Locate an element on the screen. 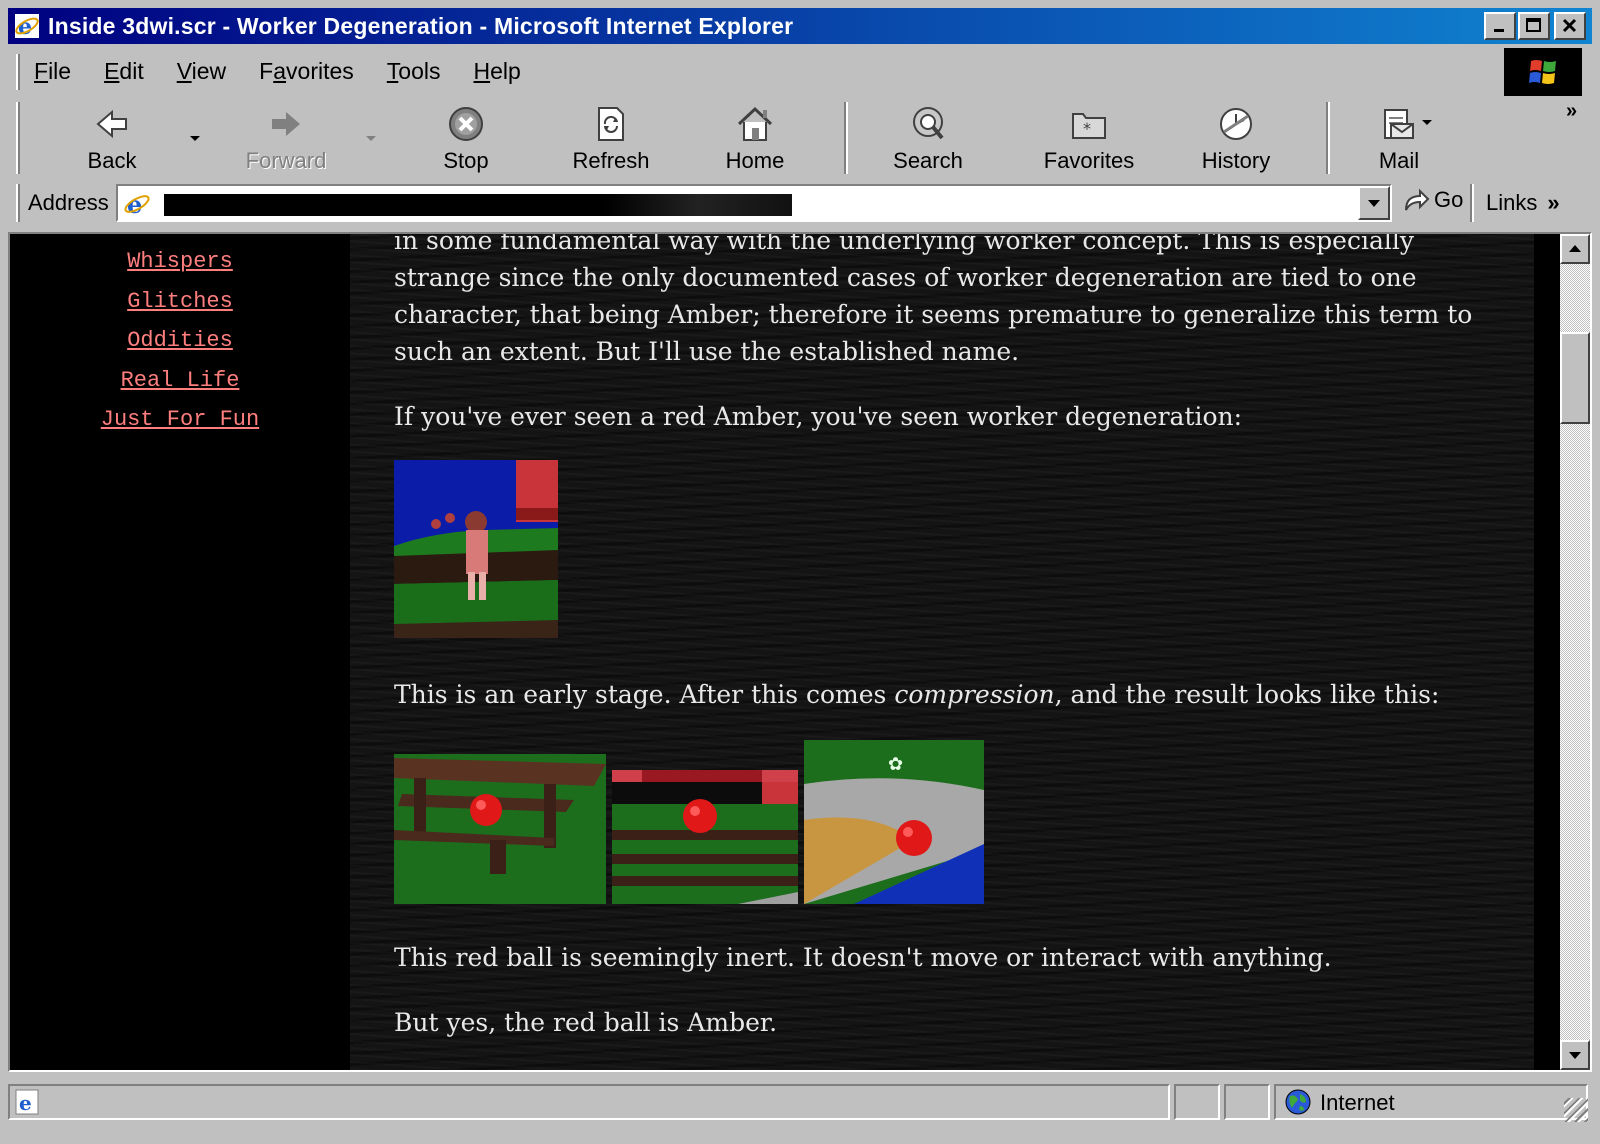 This screenshot has height=1144, width=1600. close-icon is located at coordinates (1569, 25).